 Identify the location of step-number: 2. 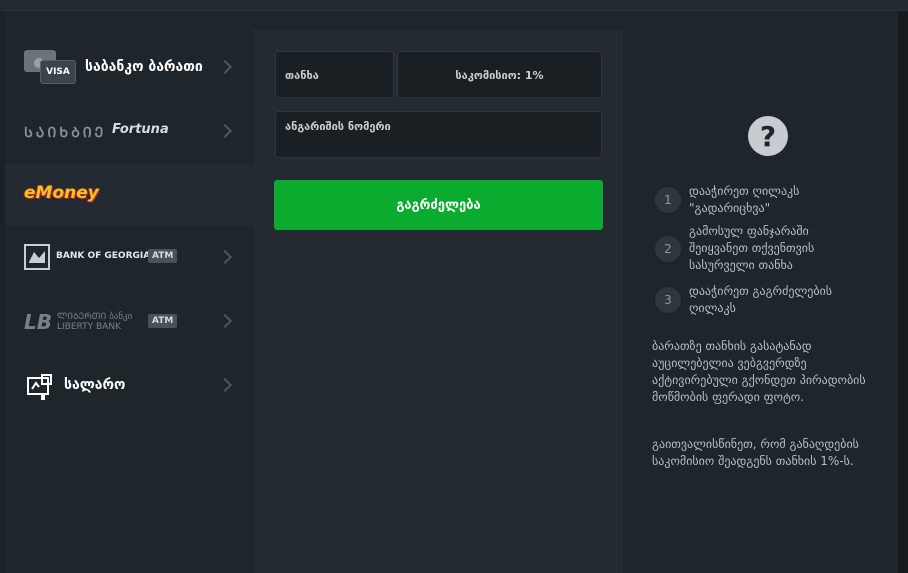
(668, 248).